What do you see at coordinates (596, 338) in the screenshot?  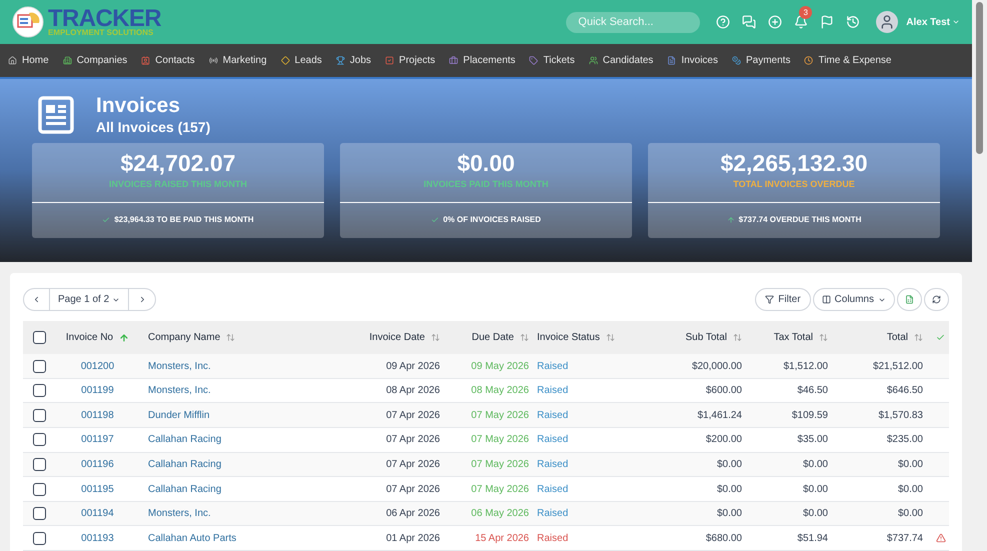 I see `column-header: Invoice Status` at bounding box center [596, 338].